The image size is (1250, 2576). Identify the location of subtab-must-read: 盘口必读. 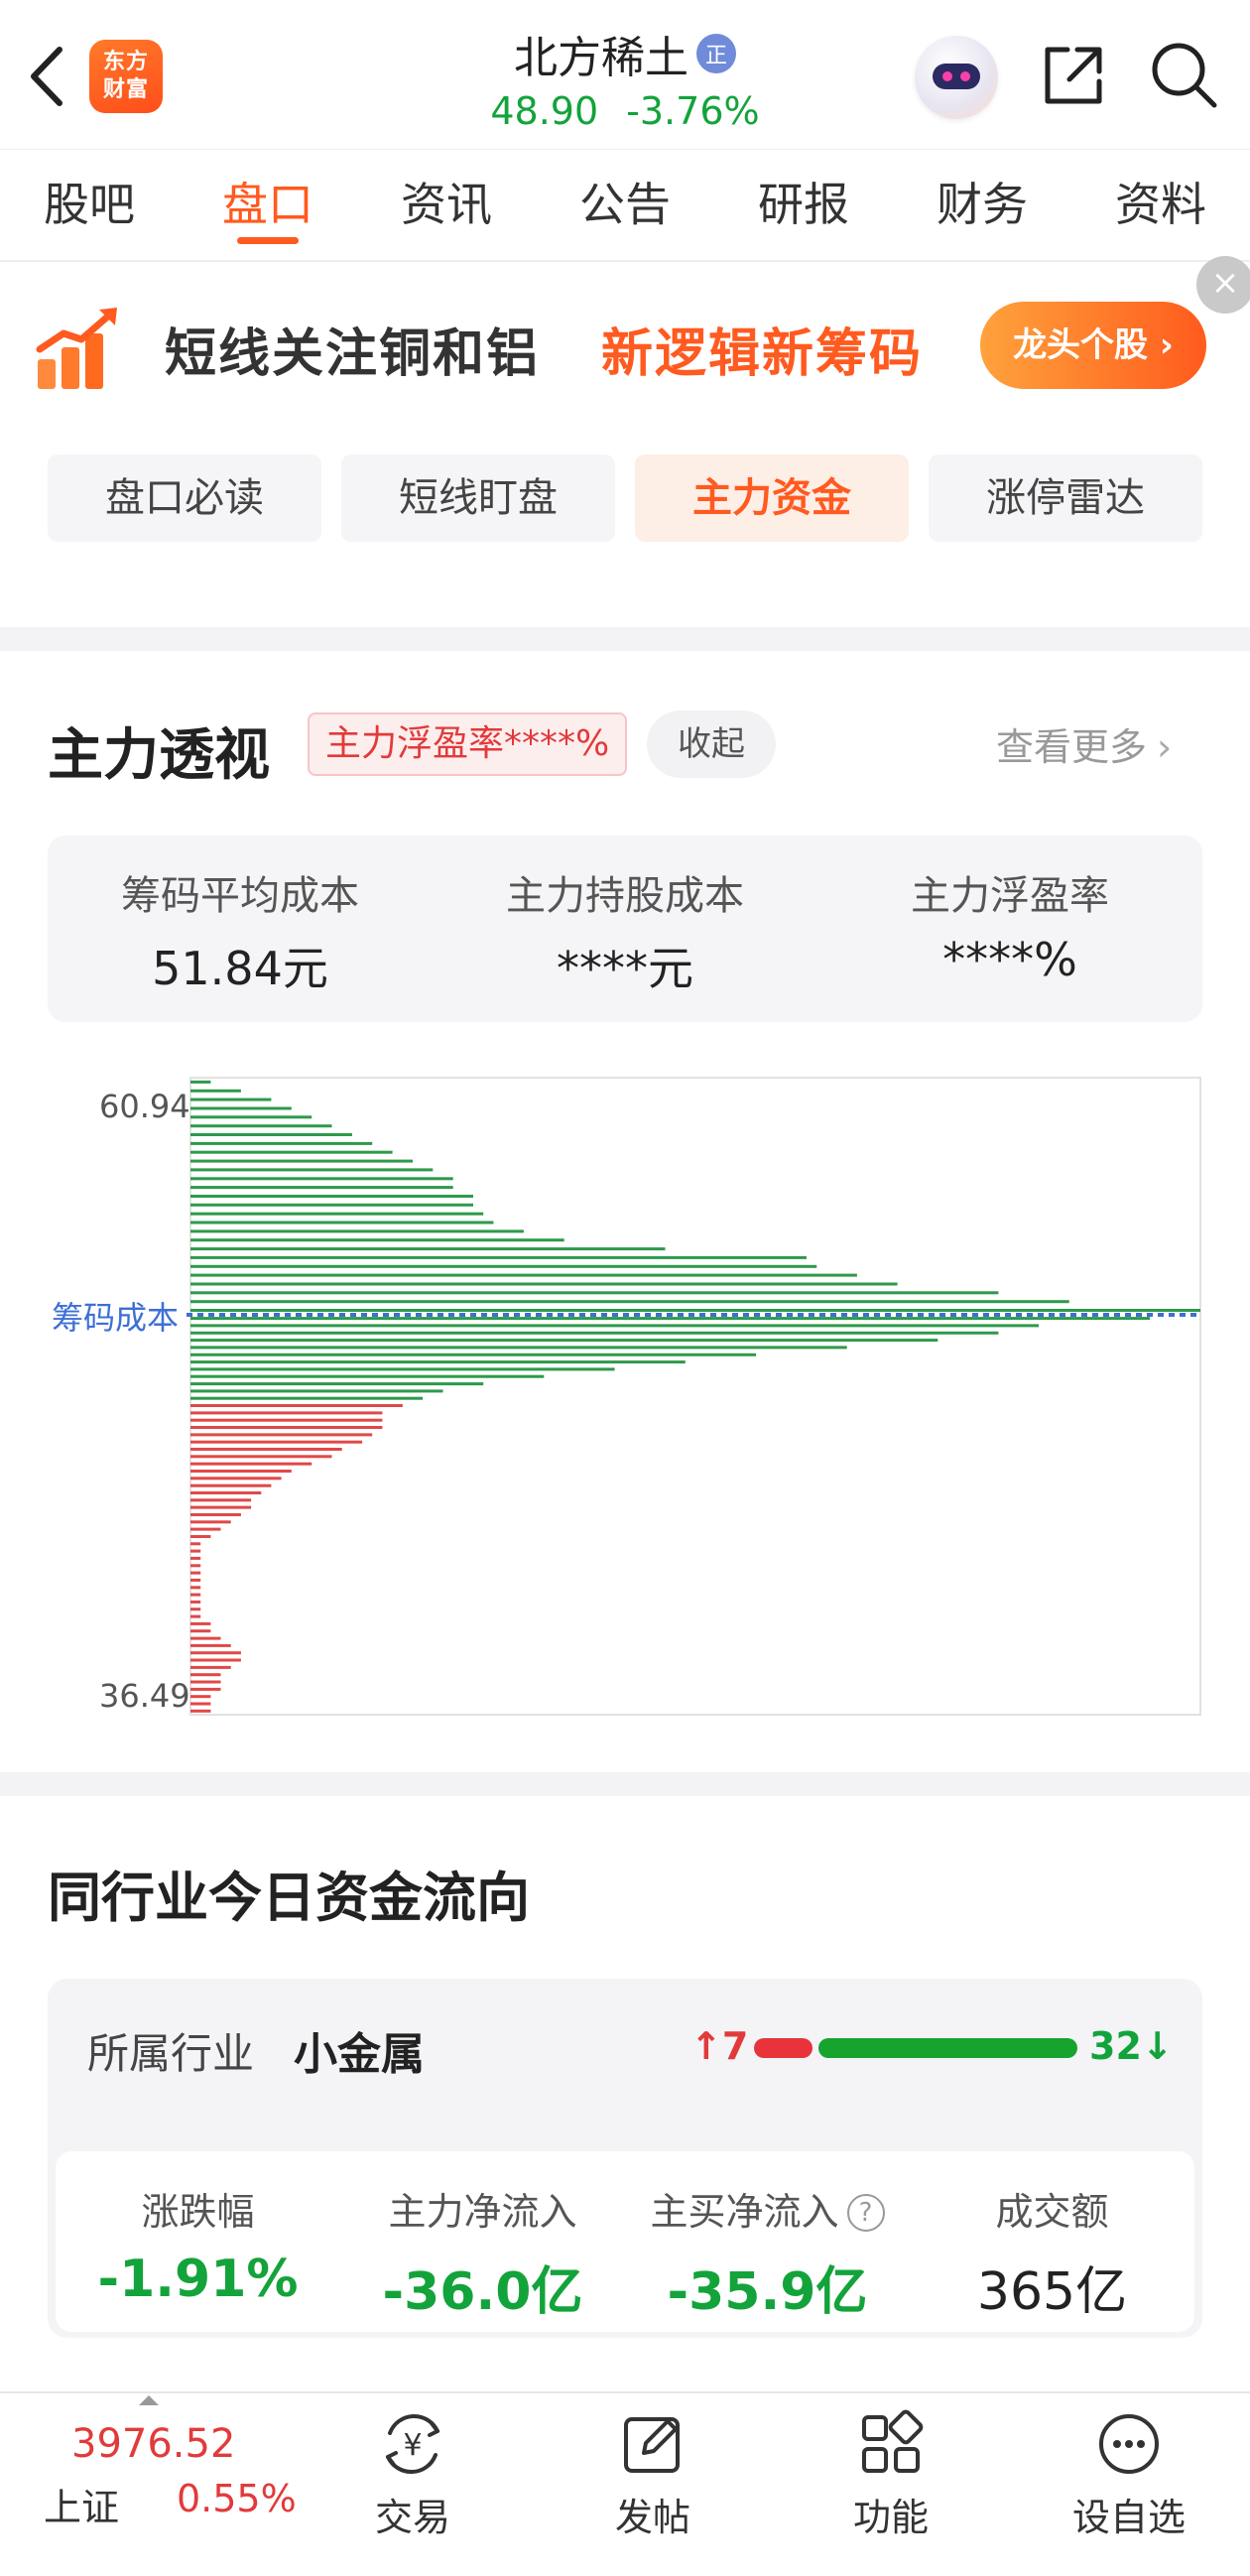
(184, 498).